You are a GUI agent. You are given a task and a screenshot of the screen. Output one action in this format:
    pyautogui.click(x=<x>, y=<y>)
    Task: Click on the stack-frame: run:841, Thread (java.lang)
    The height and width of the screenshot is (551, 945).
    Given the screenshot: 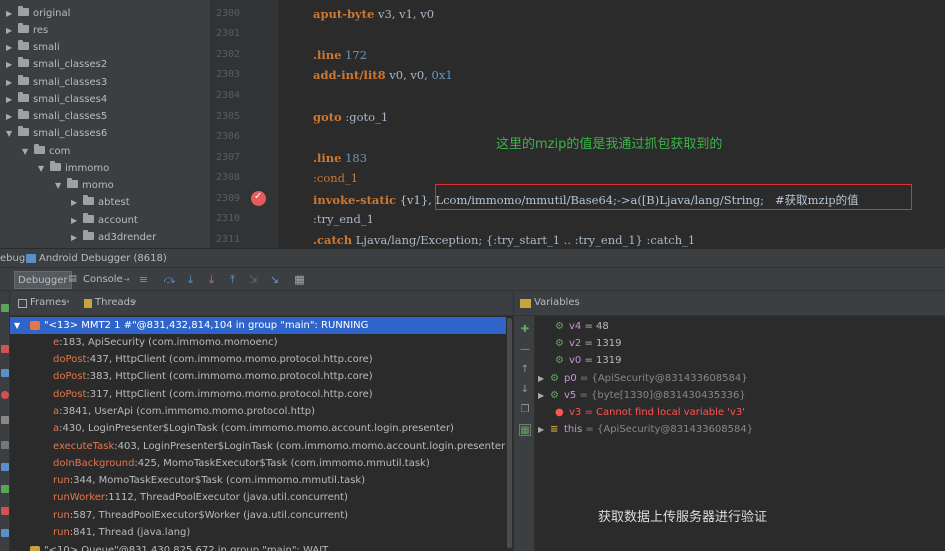 What is the action you would take?
    pyautogui.click(x=258, y=532)
    